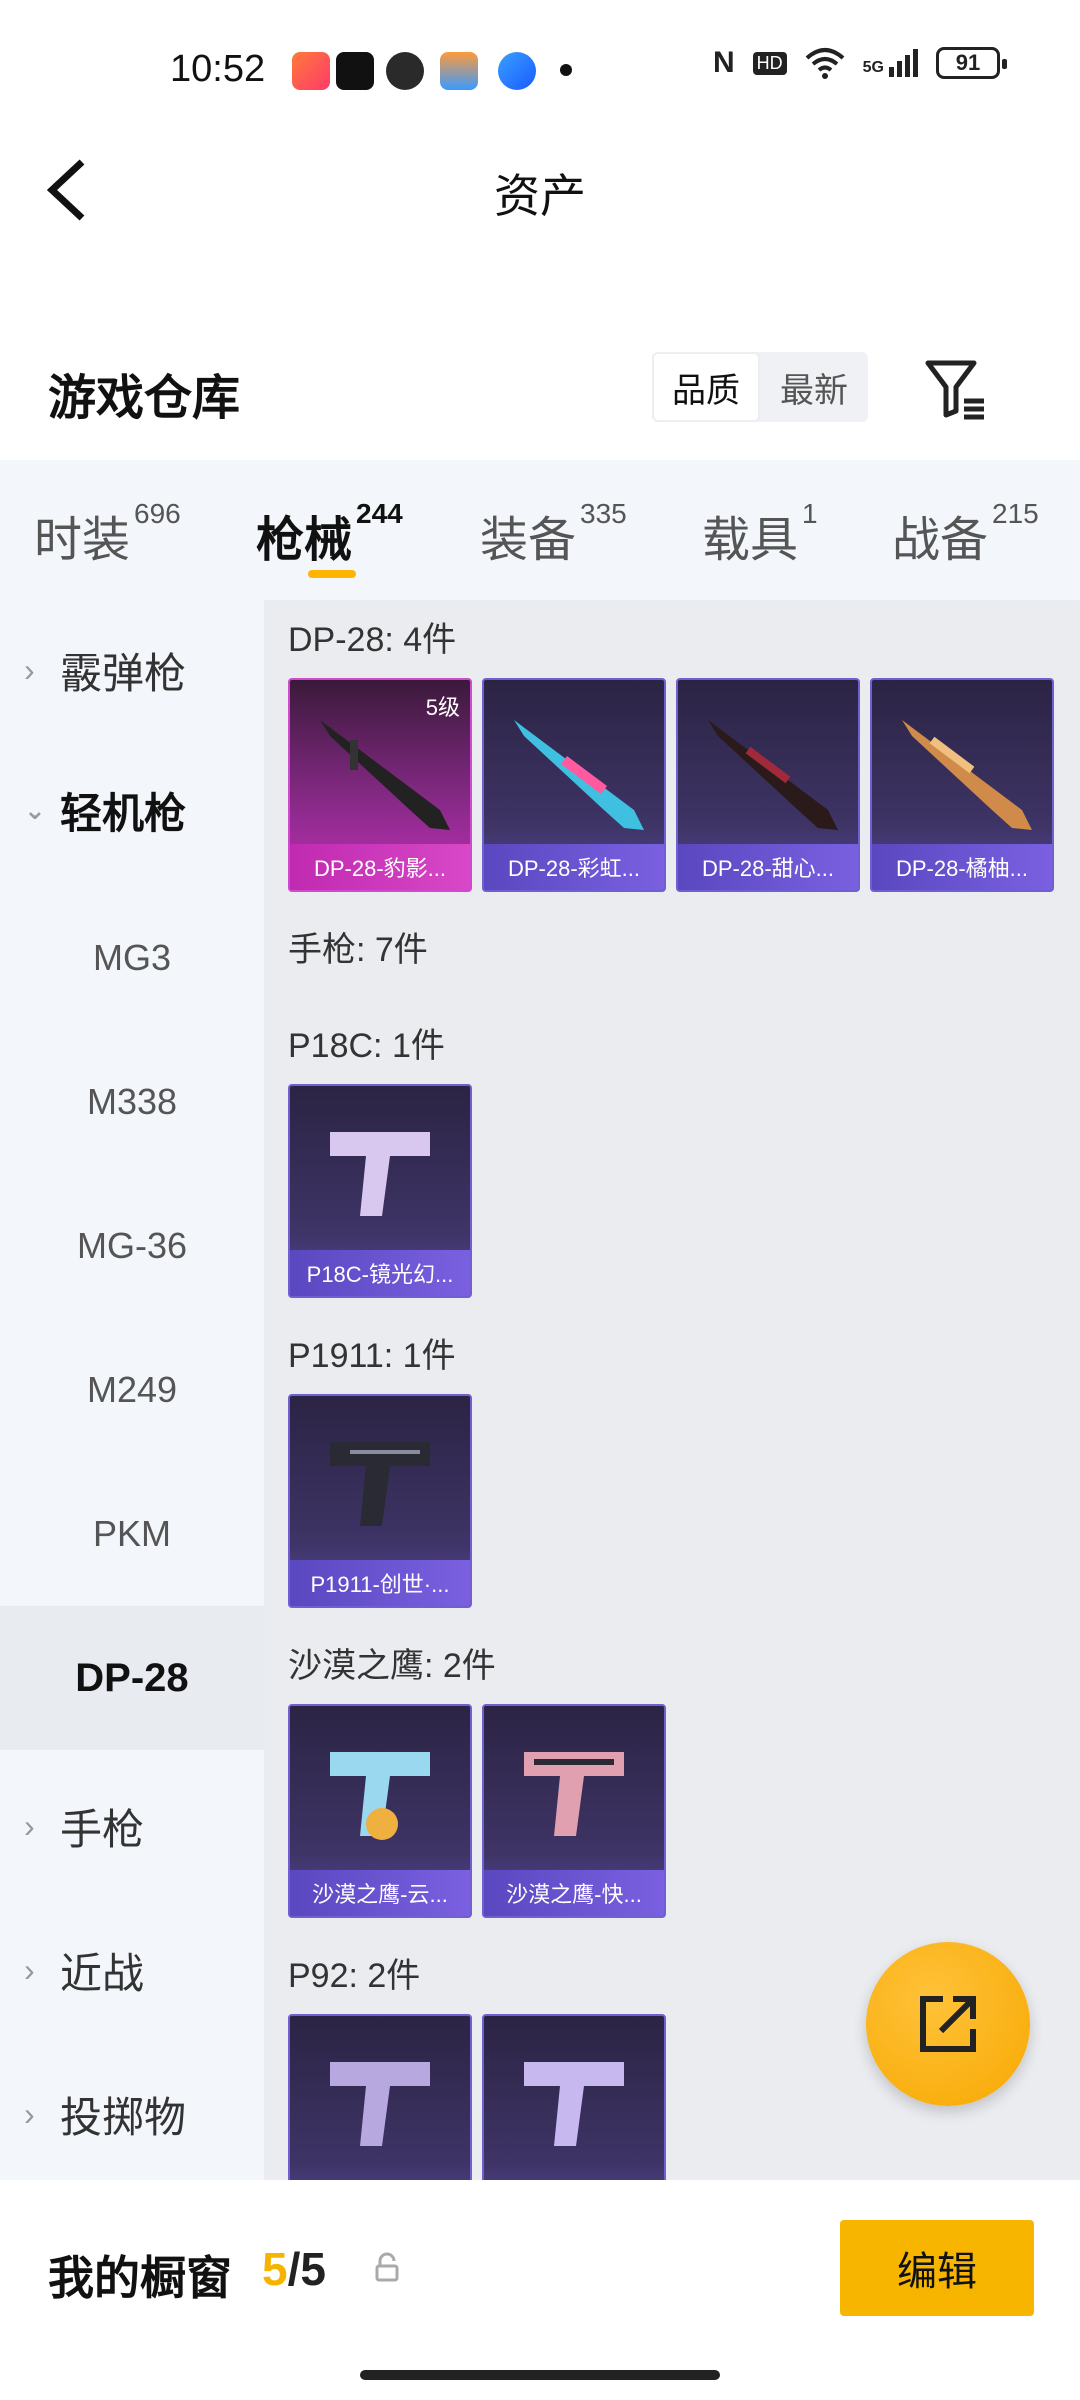 The image size is (1080, 2400). Describe the element at coordinates (937, 2268) in the screenshot. I see `edit-button: 编辑` at that location.